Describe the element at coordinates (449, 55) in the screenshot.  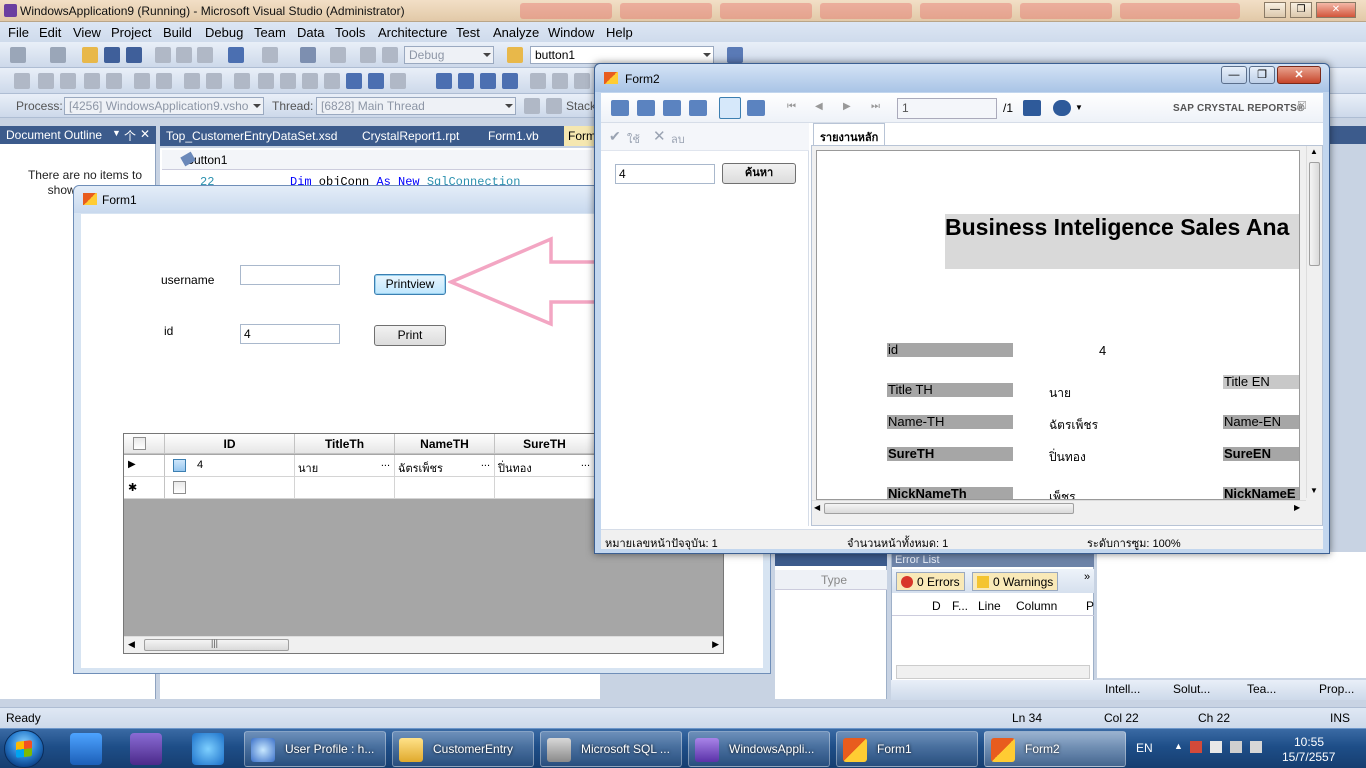
I see `solution-configuration-combo: Debug` at that location.